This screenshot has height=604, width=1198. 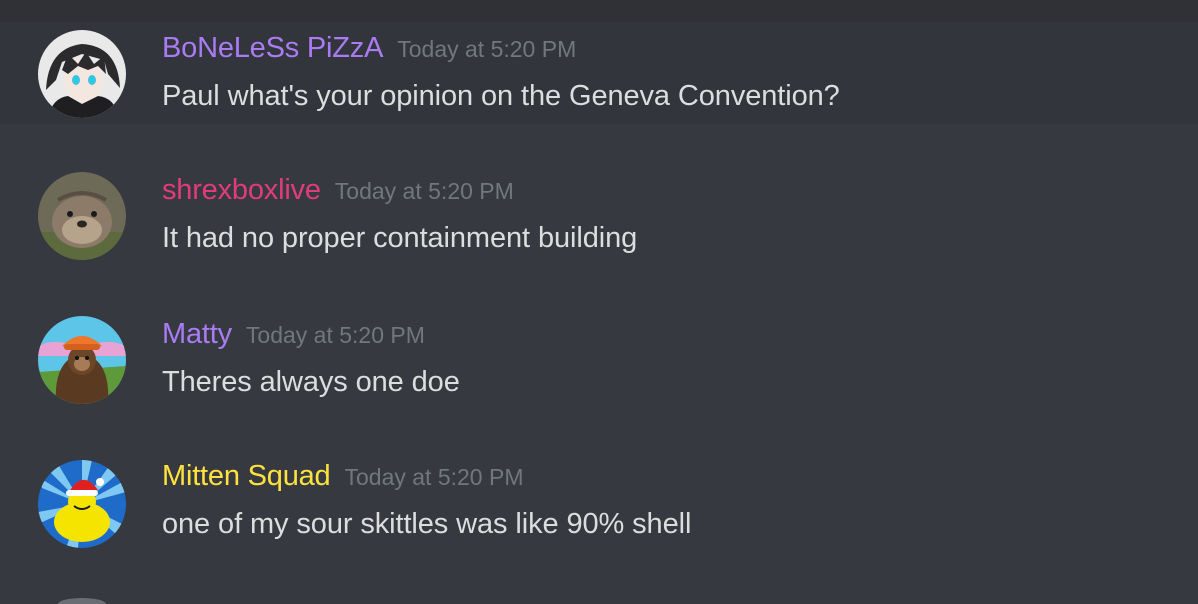 I want to click on top-divider, so click(x=599, y=11).